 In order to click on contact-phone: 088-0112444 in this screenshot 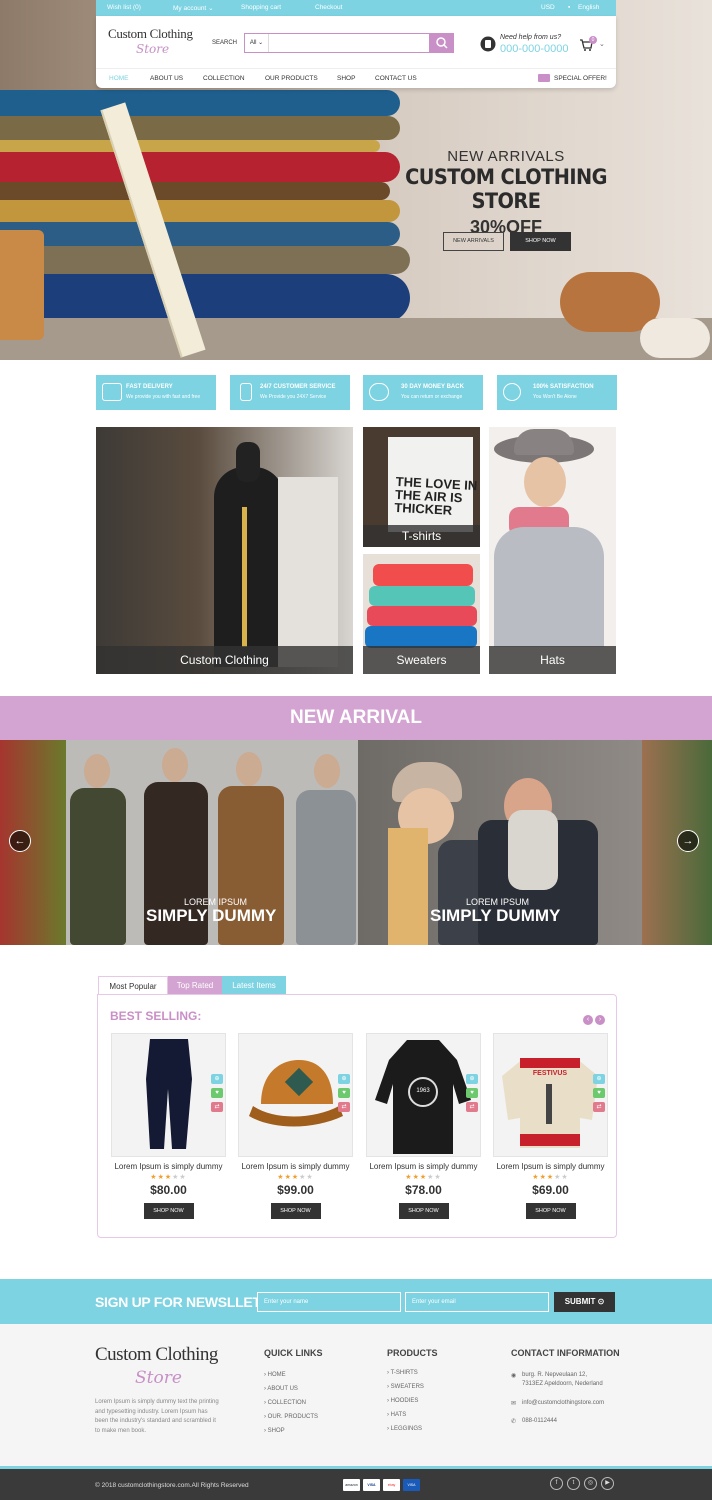, I will do `click(539, 1421)`.